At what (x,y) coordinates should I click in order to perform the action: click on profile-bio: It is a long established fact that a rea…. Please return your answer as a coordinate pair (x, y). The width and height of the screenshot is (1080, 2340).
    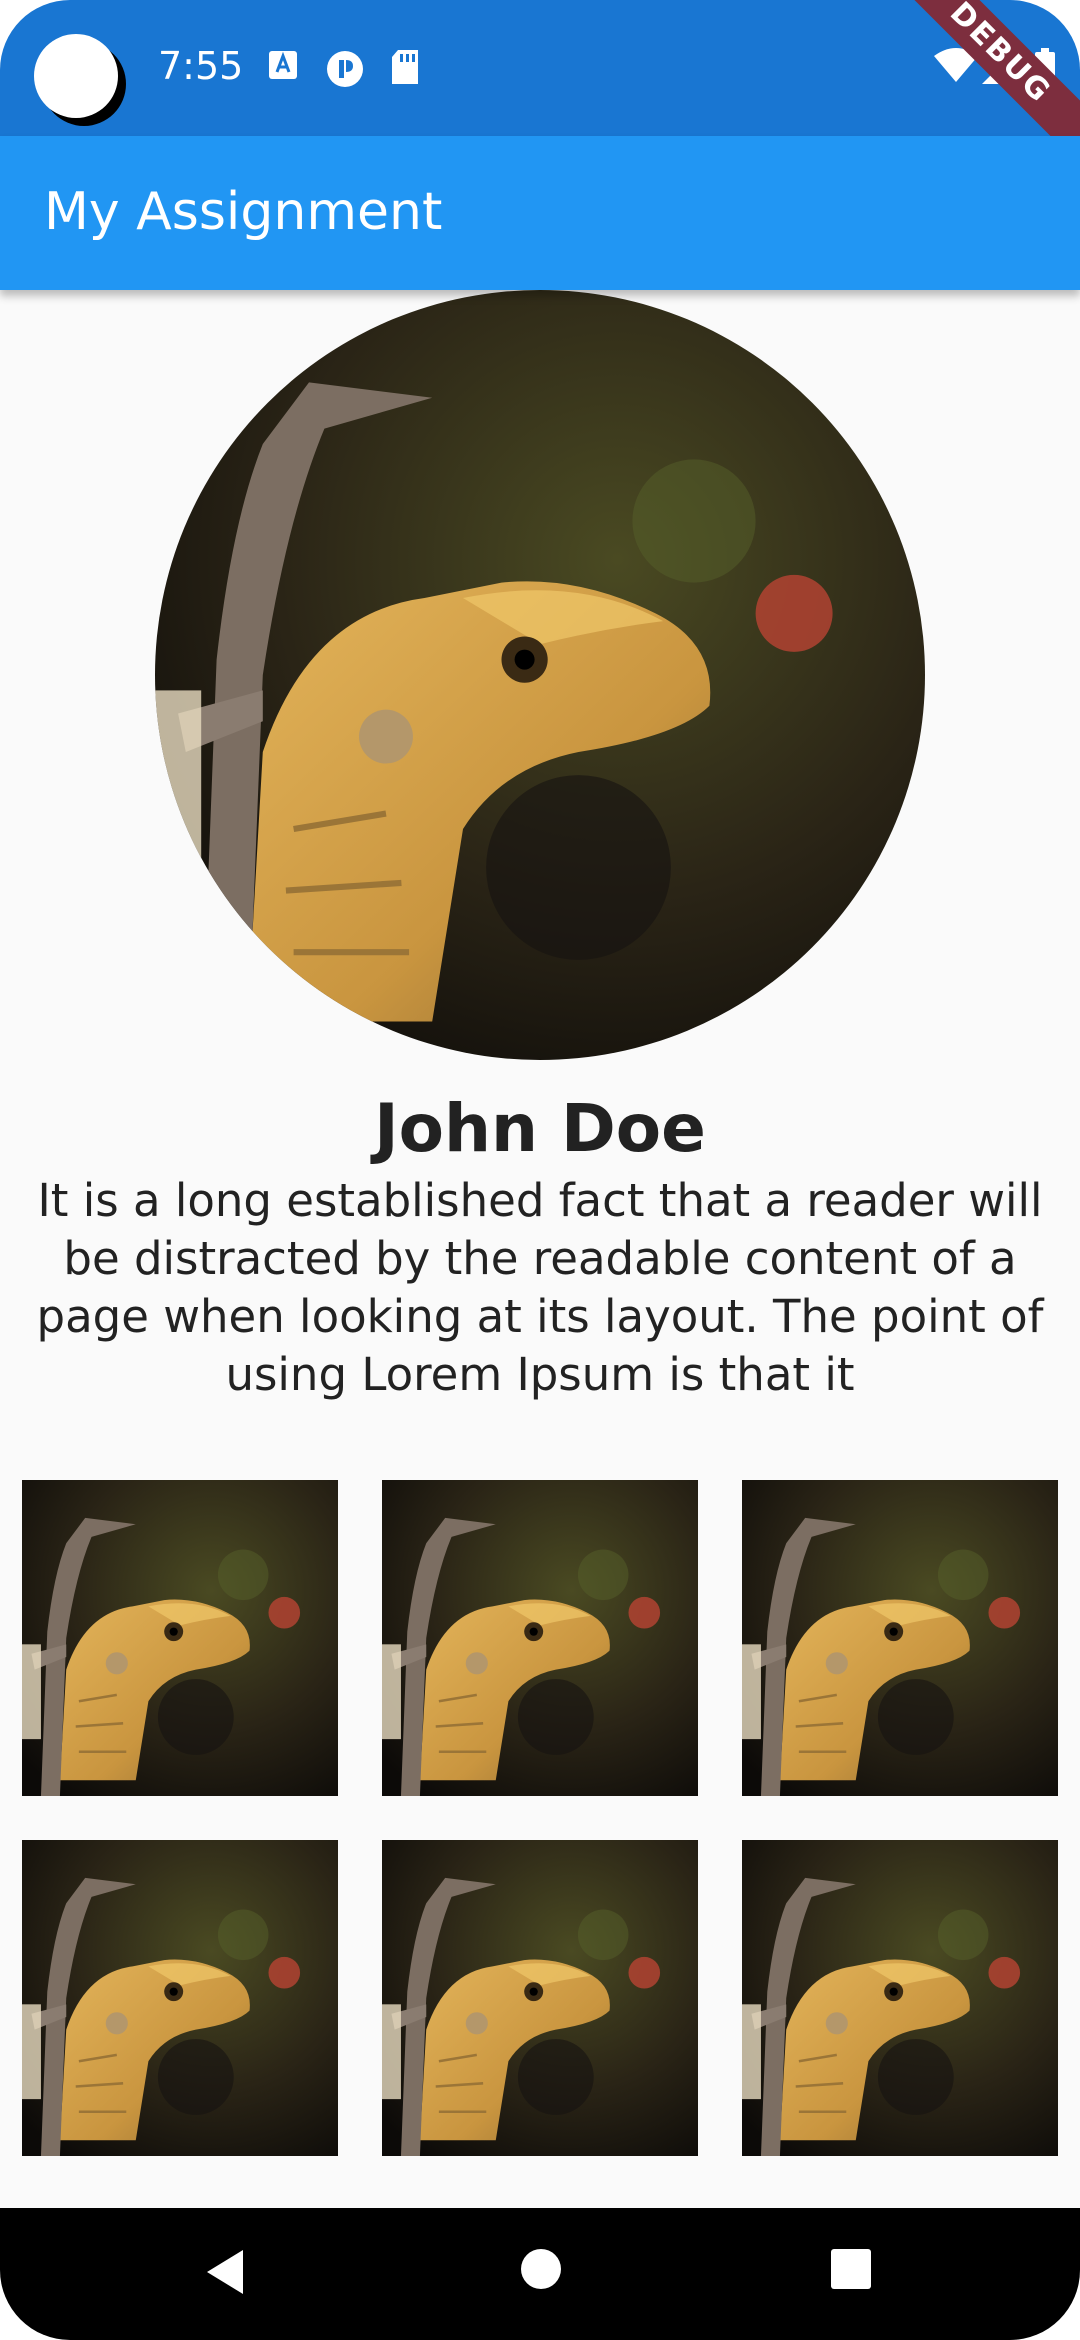
    Looking at the image, I should click on (540, 1287).